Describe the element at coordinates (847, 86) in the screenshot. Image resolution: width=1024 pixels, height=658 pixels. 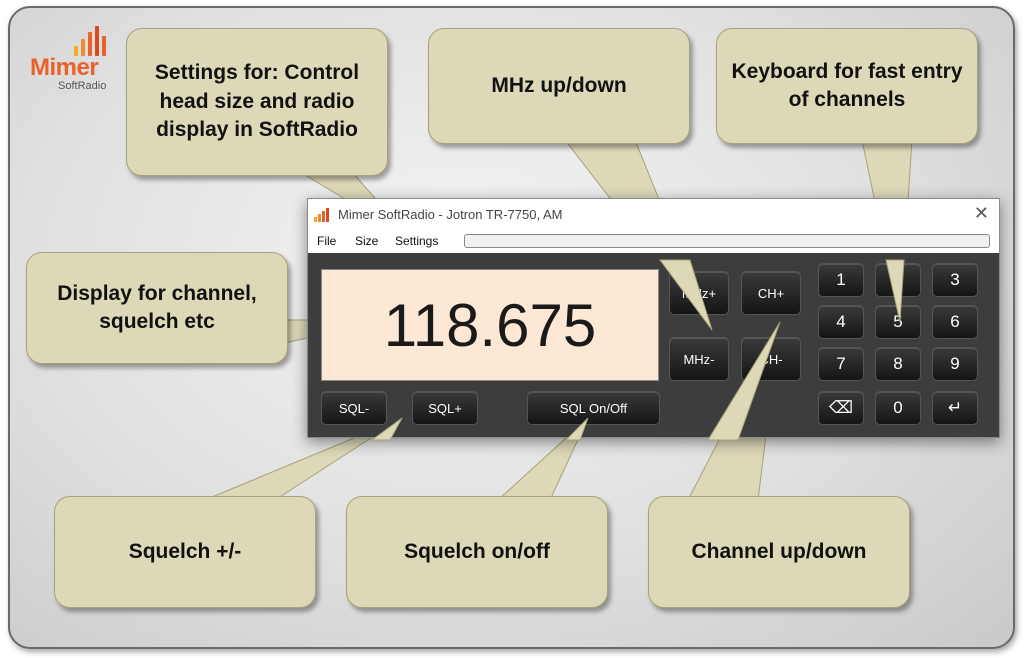
I see `keyboard-callout: Keyboard for fast entry of channels` at that location.